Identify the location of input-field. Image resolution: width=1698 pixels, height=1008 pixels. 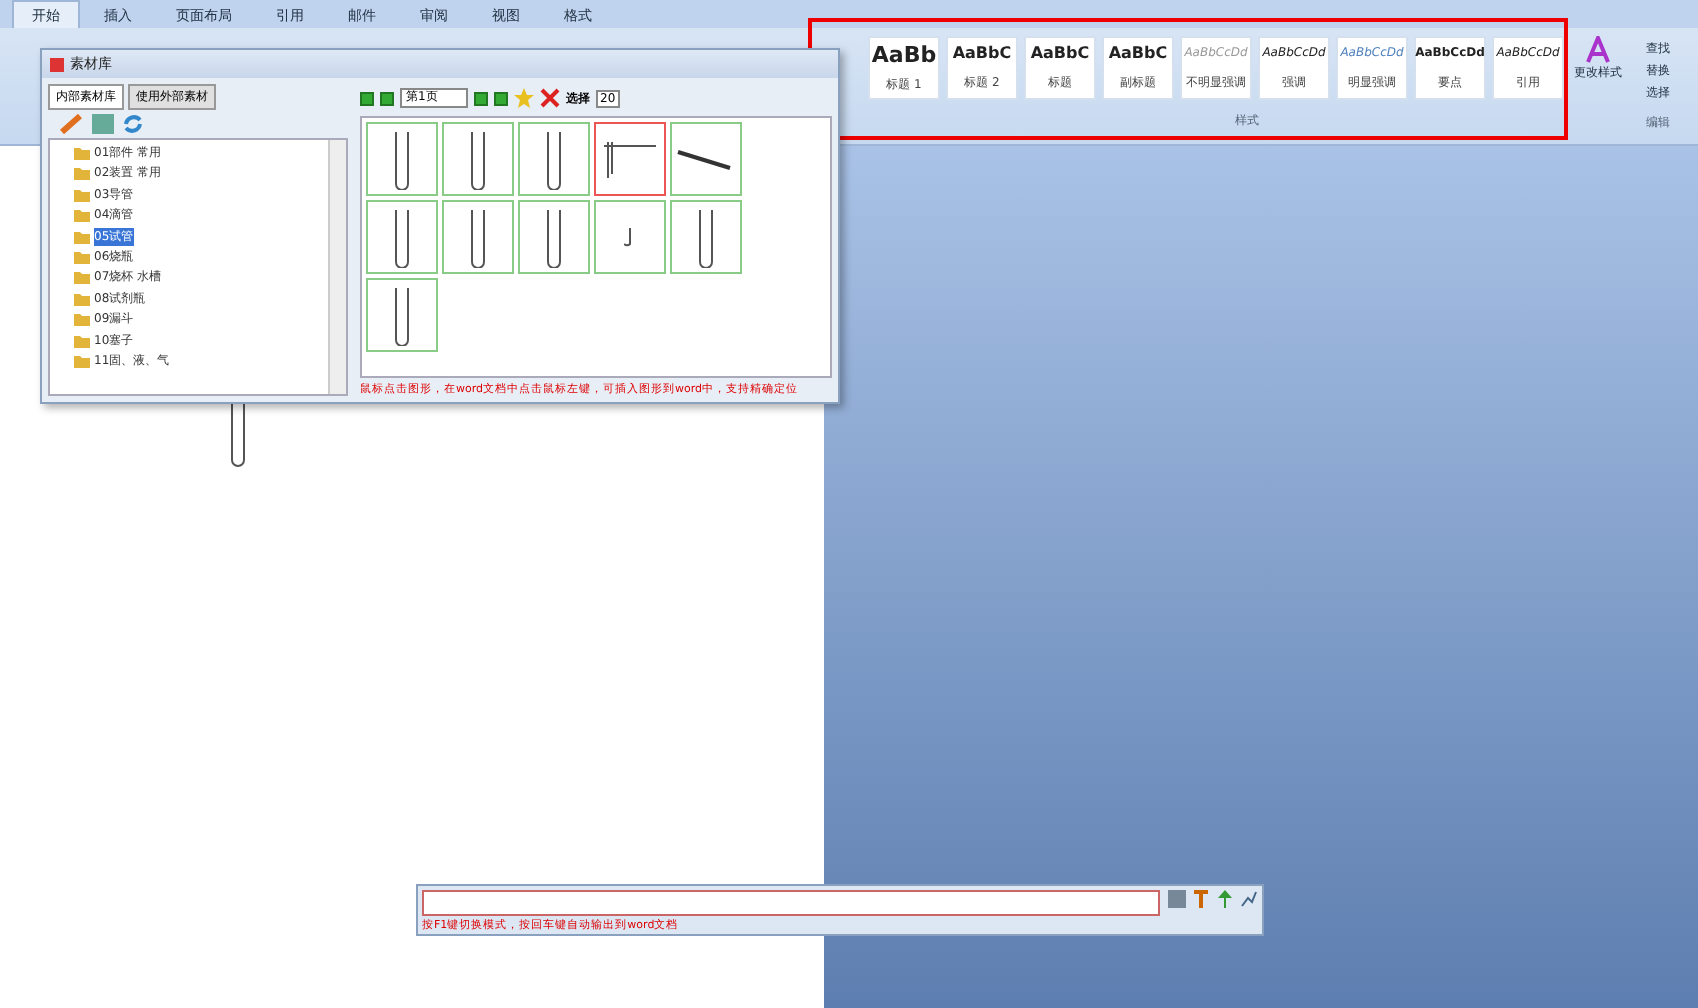
(791, 903).